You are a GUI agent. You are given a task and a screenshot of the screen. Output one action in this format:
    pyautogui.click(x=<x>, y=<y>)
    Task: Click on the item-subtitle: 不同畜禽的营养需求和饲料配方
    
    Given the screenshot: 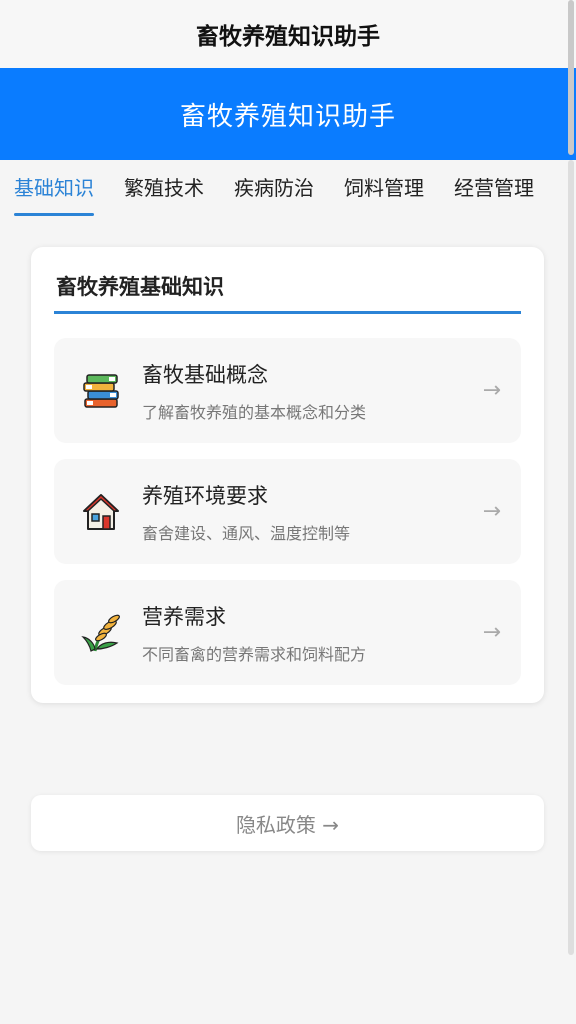 What is the action you would take?
    pyautogui.click(x=254, y=654)
    